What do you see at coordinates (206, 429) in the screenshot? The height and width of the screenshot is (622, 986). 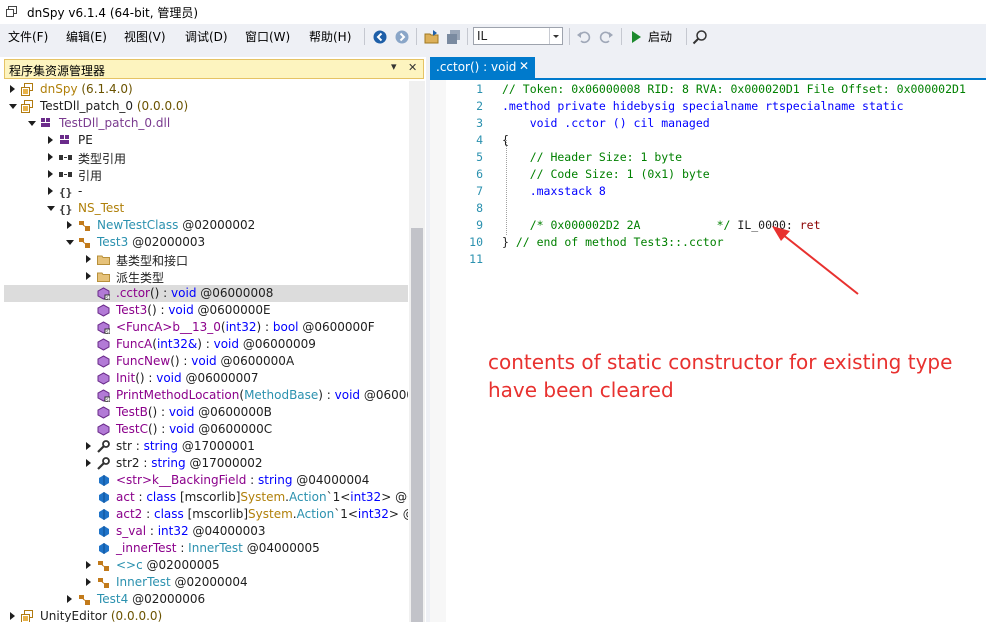 I see `tree-node: TestC() : void @0600000C` at bounding box center [206, 429].